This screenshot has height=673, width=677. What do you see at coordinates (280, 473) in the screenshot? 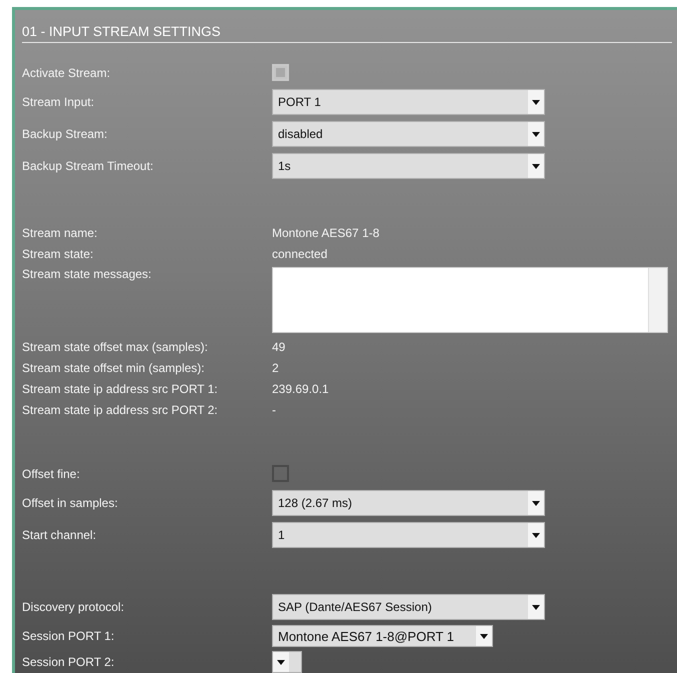
I see `checkbox` at bounding box center [280, 473].